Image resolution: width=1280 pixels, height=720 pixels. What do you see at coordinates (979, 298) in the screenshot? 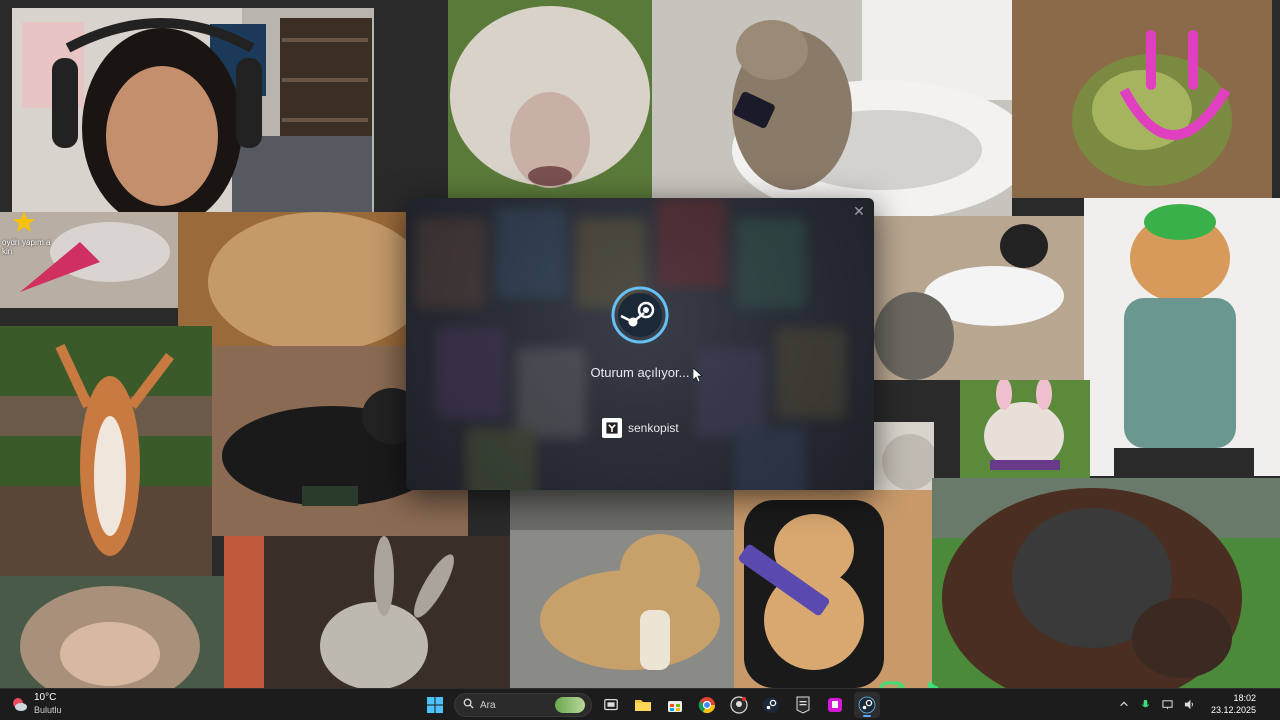
I see `cats-fighting-tile` at bounding box center [979, 298].